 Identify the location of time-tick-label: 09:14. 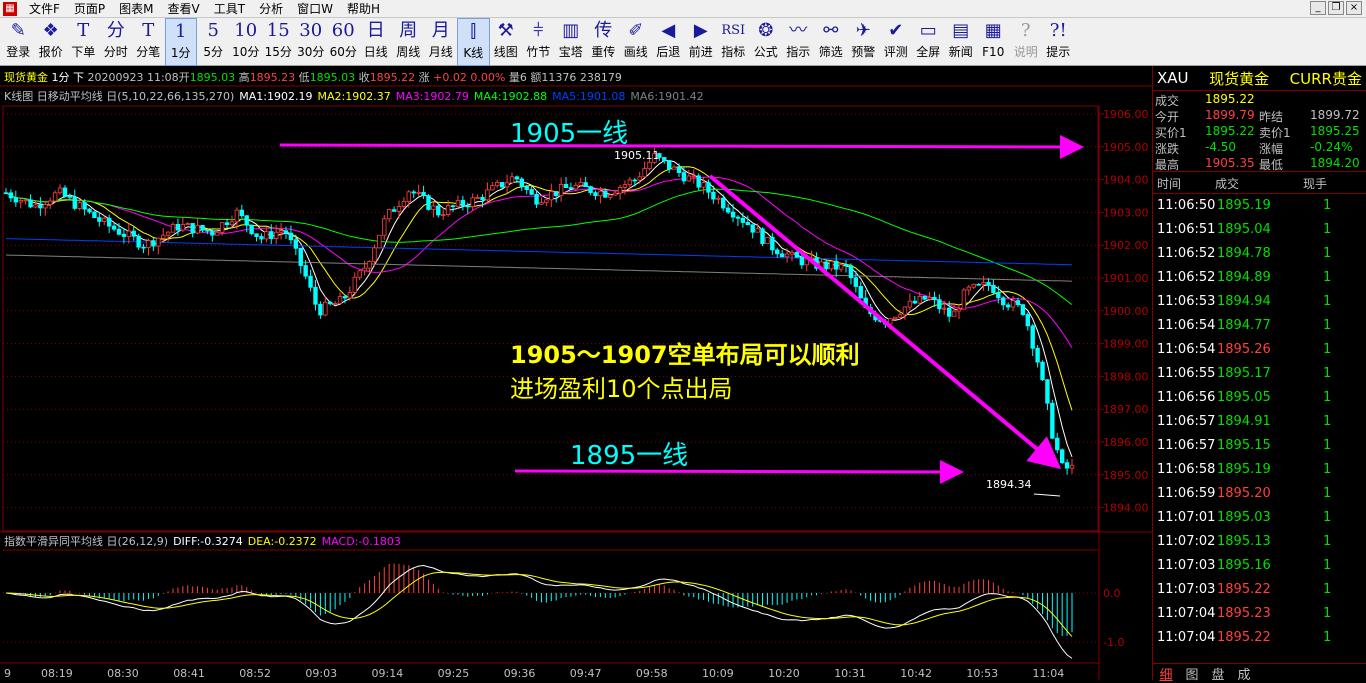
(388, 673).